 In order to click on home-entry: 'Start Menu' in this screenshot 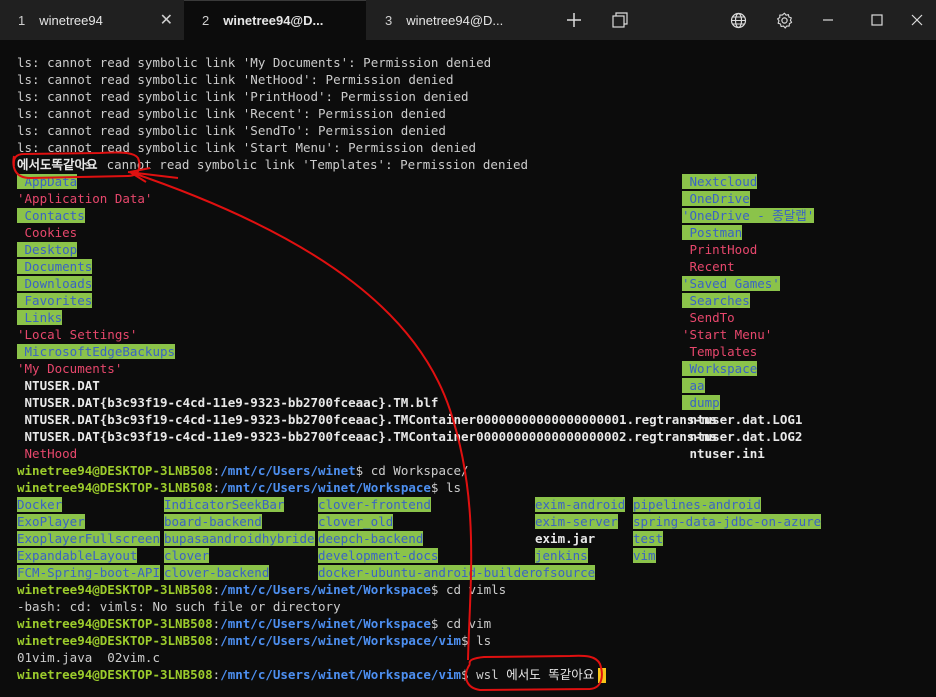, I will do `click(727, 334)`.